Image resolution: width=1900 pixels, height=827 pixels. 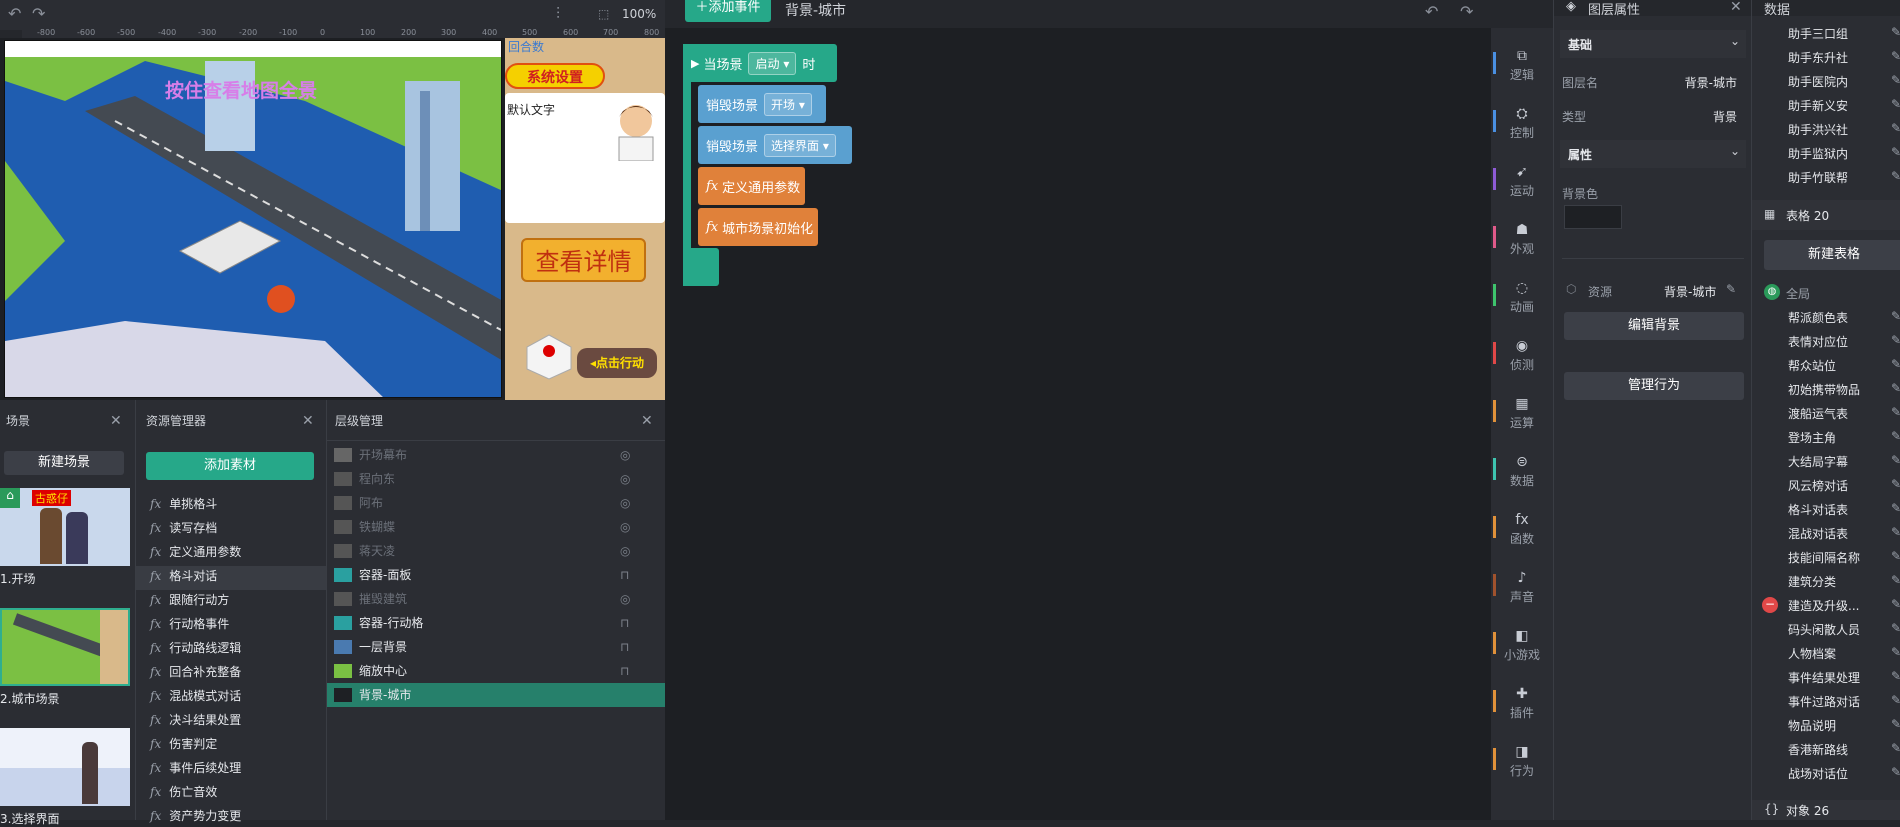 I want to click on click-action-button: ◂点击行动, so click(x=617, y=363).